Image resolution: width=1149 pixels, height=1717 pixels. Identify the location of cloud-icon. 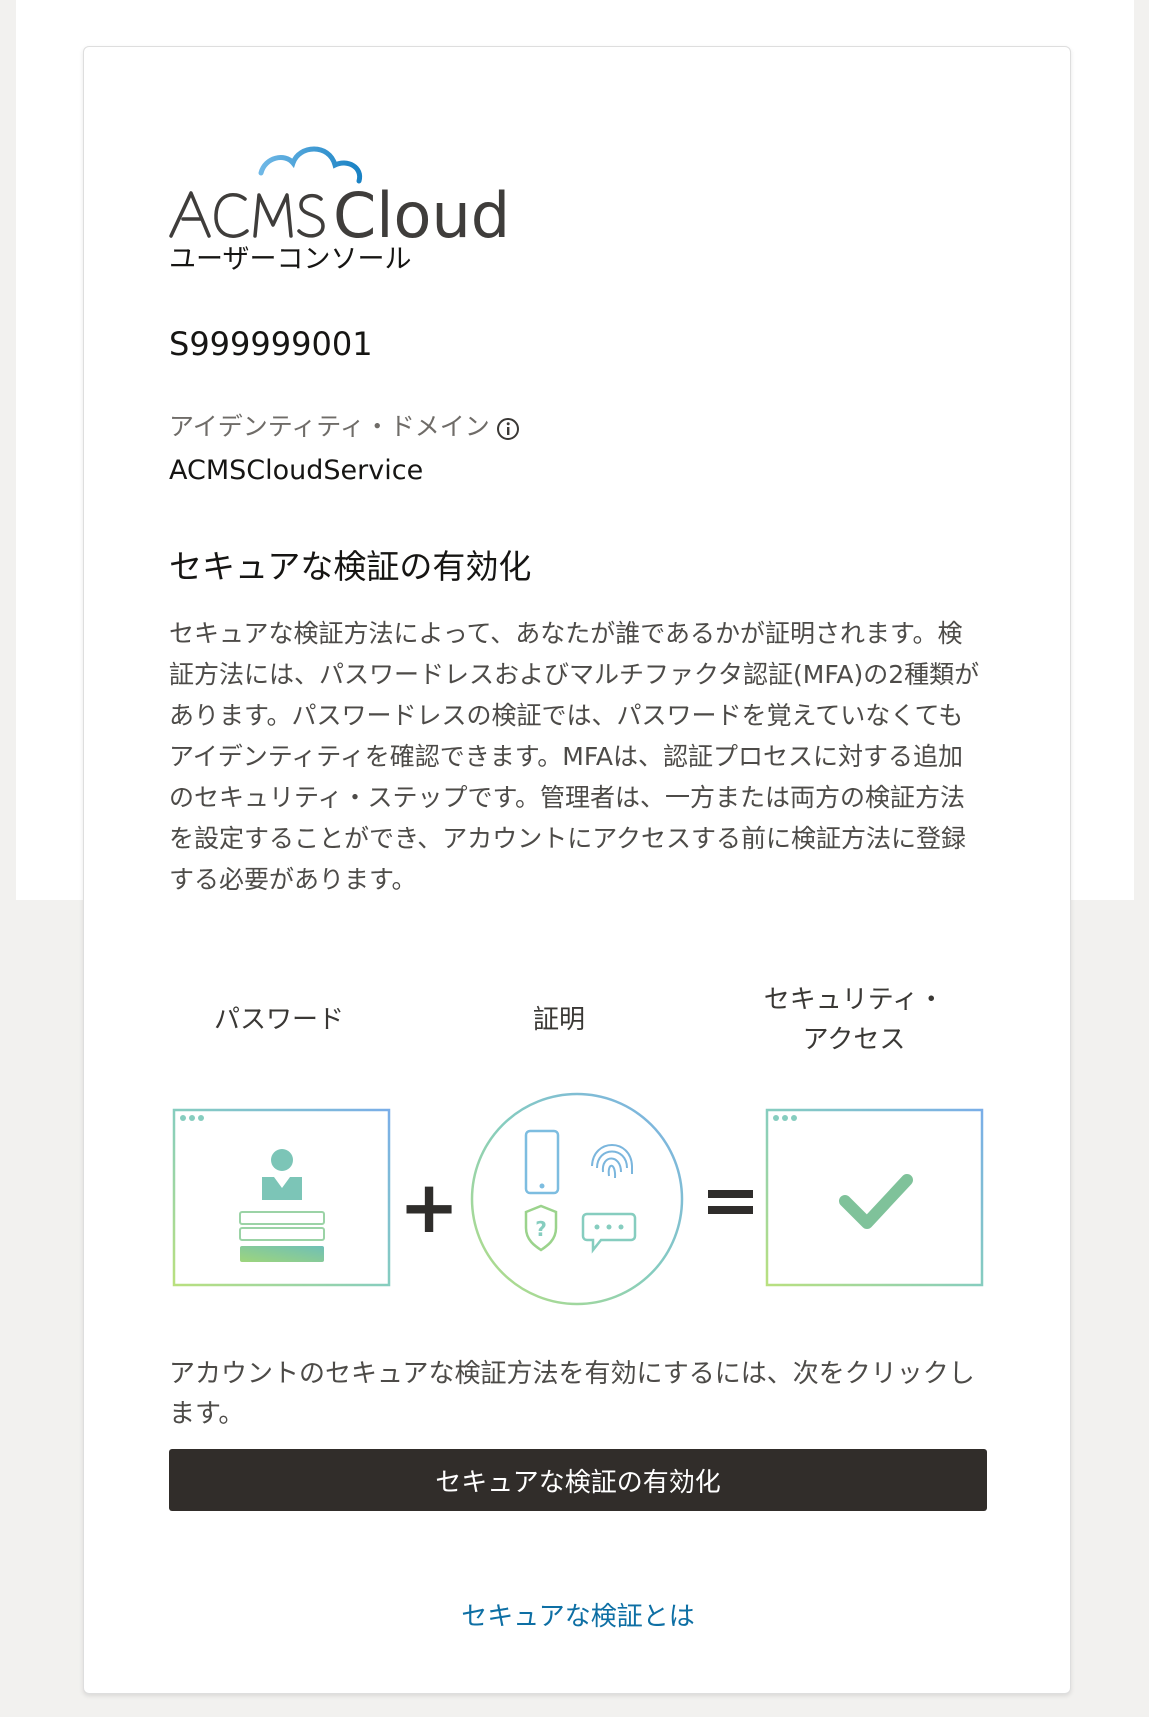
(310, 165).